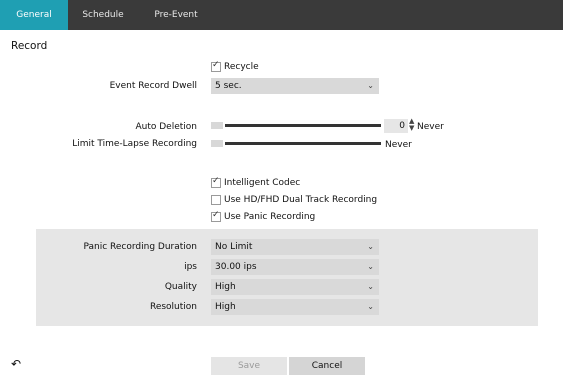  Describe the element at coordinates (173, 307) in the screenshot. I see `resolution-label: Resolution` at that location.